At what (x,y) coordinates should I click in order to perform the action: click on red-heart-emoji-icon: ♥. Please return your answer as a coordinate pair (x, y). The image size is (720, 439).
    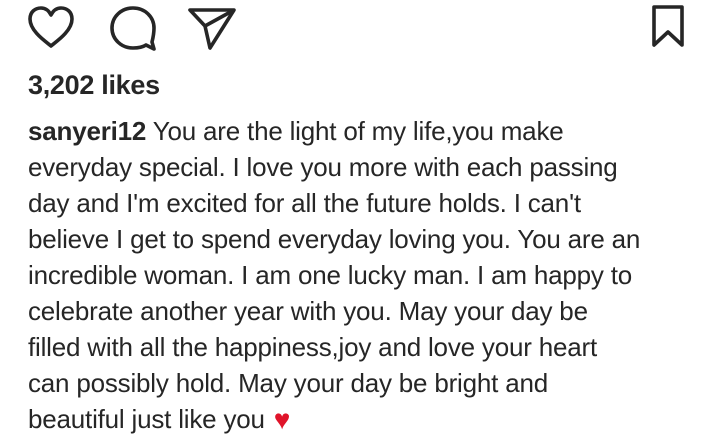
    Looking at the image, I should click on (282, 419).